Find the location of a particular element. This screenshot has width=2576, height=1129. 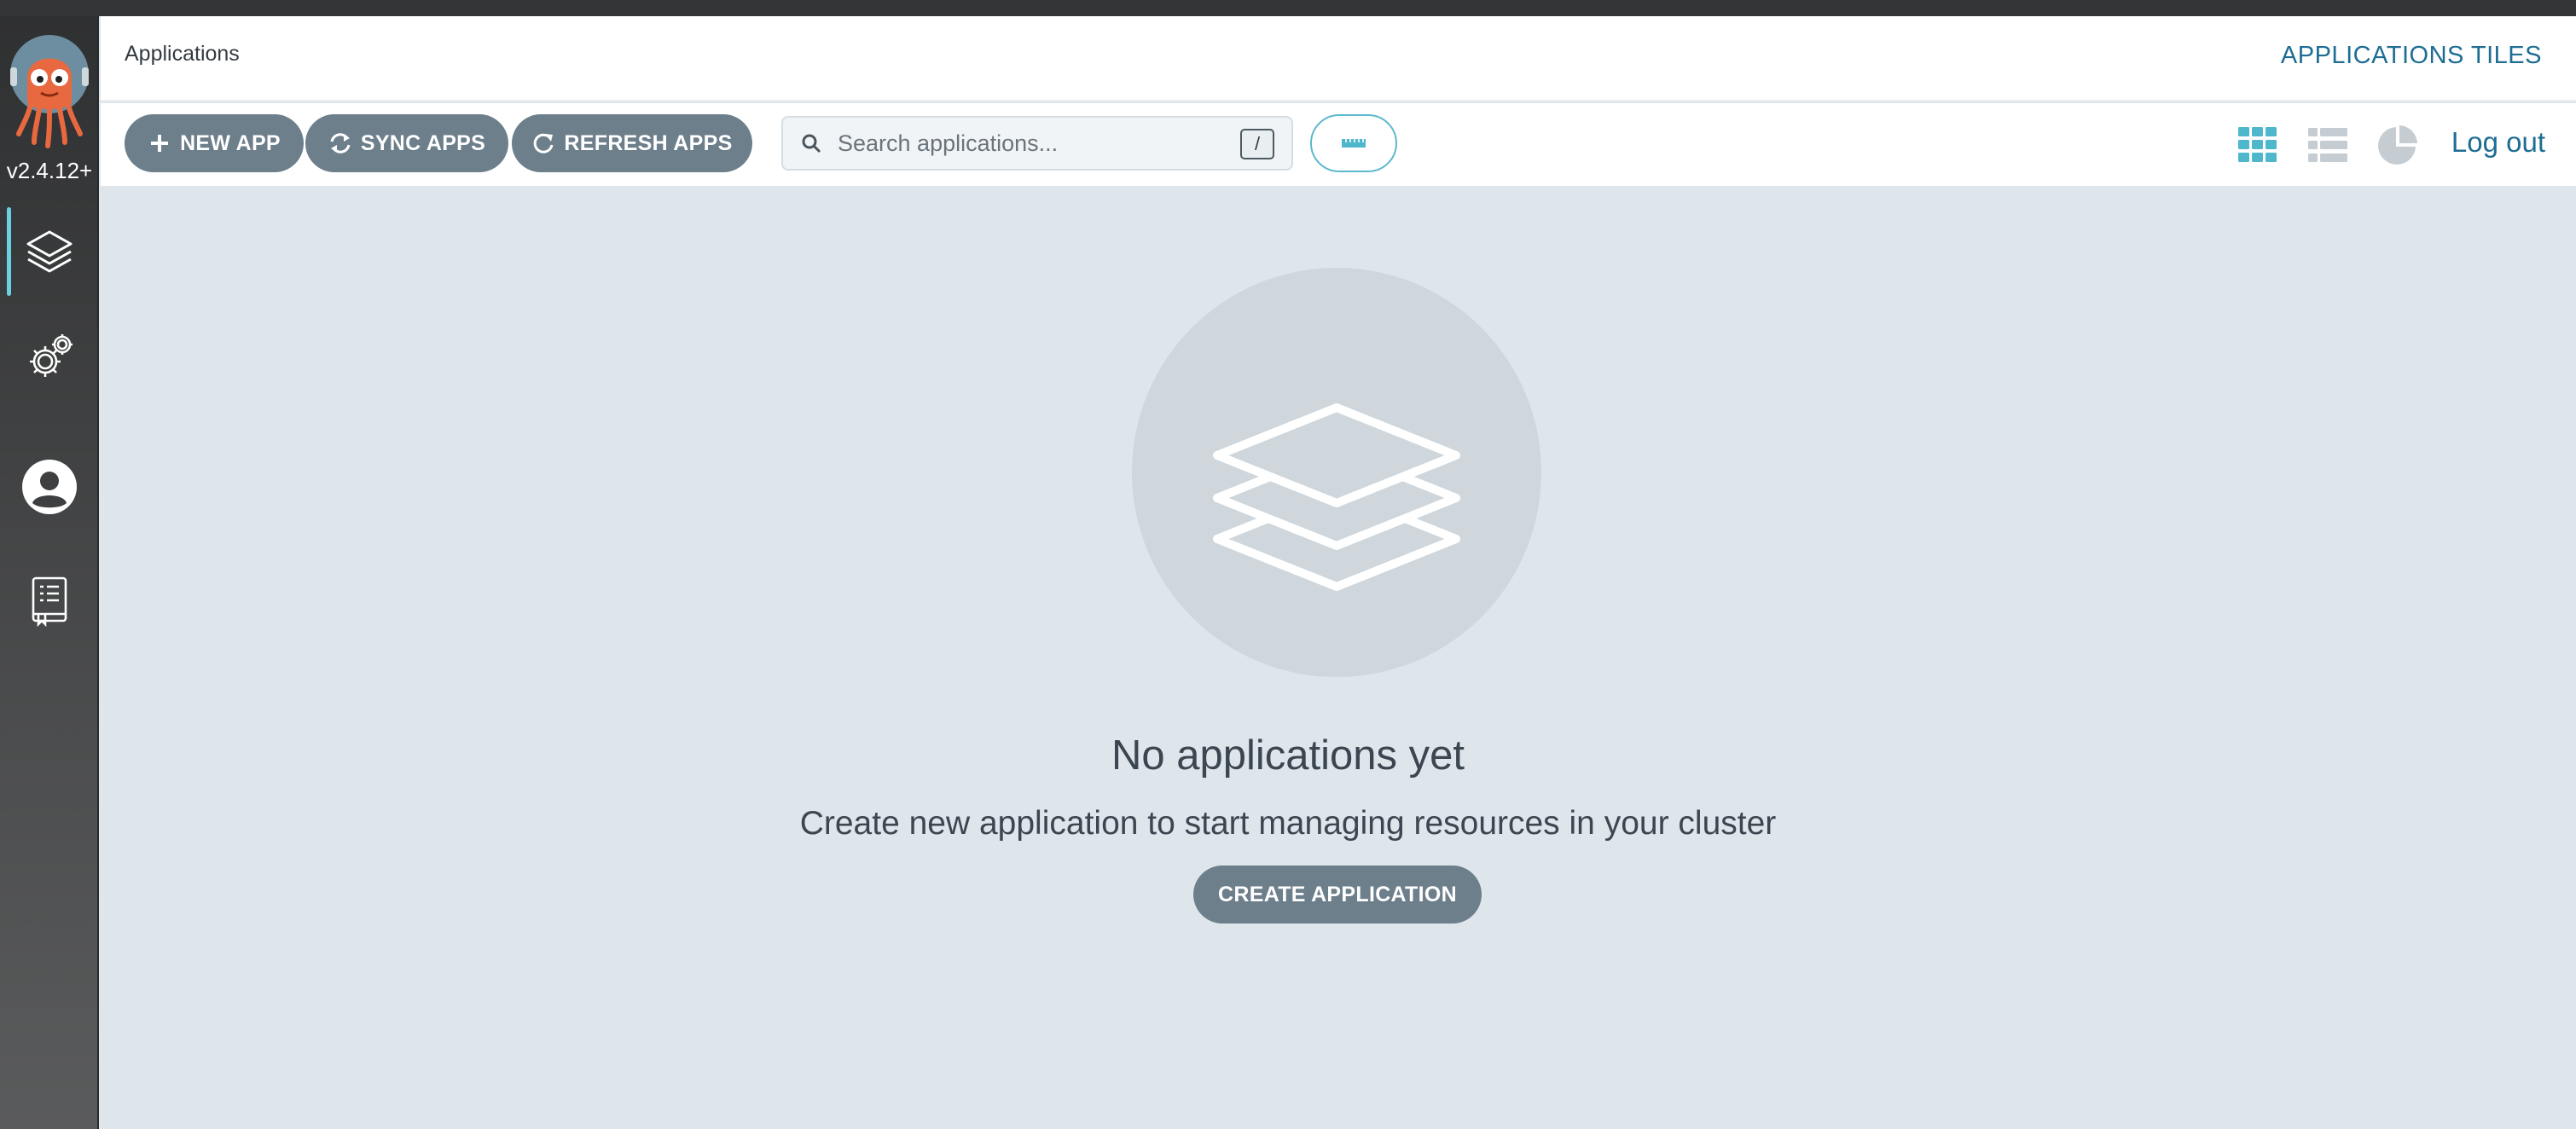

version-label: v2.4.12+ is located at coordinates (49, 170).